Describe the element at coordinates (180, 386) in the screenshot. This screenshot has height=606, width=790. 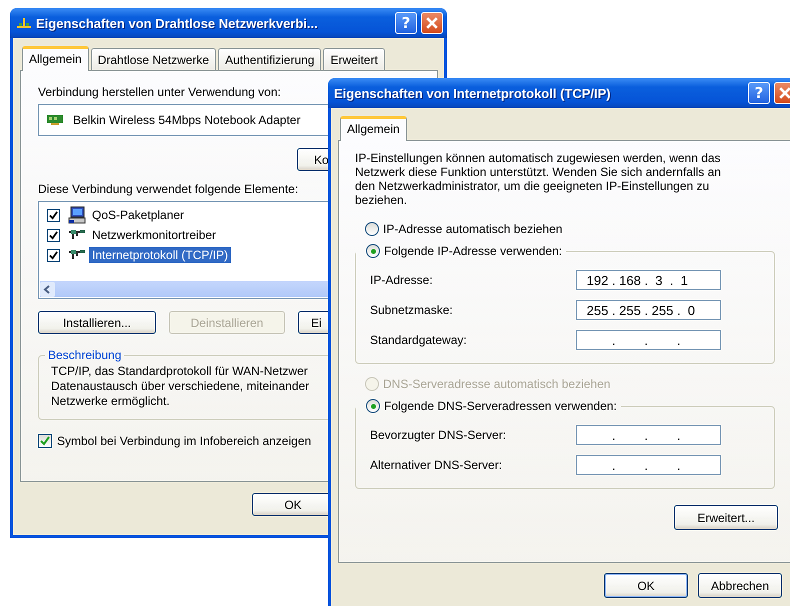
I see `description-text: Datenaustausch über verschiedene, miteinander` at that location.